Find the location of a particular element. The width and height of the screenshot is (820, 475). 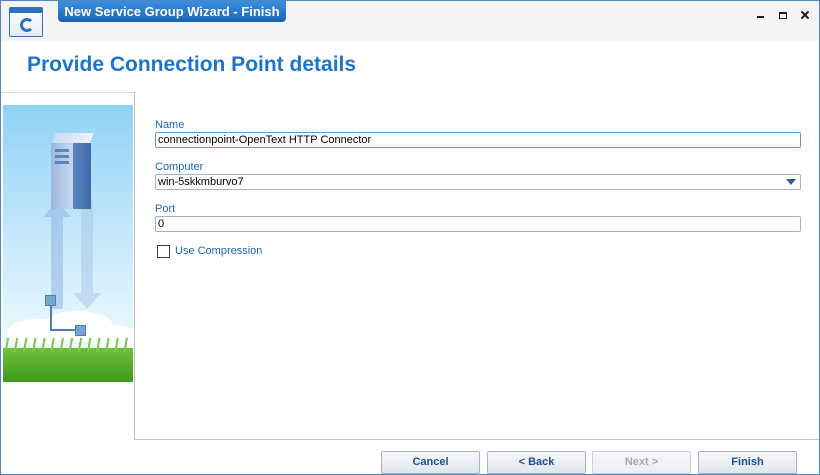

back-button: < Back is located at coordinates (536, 462).